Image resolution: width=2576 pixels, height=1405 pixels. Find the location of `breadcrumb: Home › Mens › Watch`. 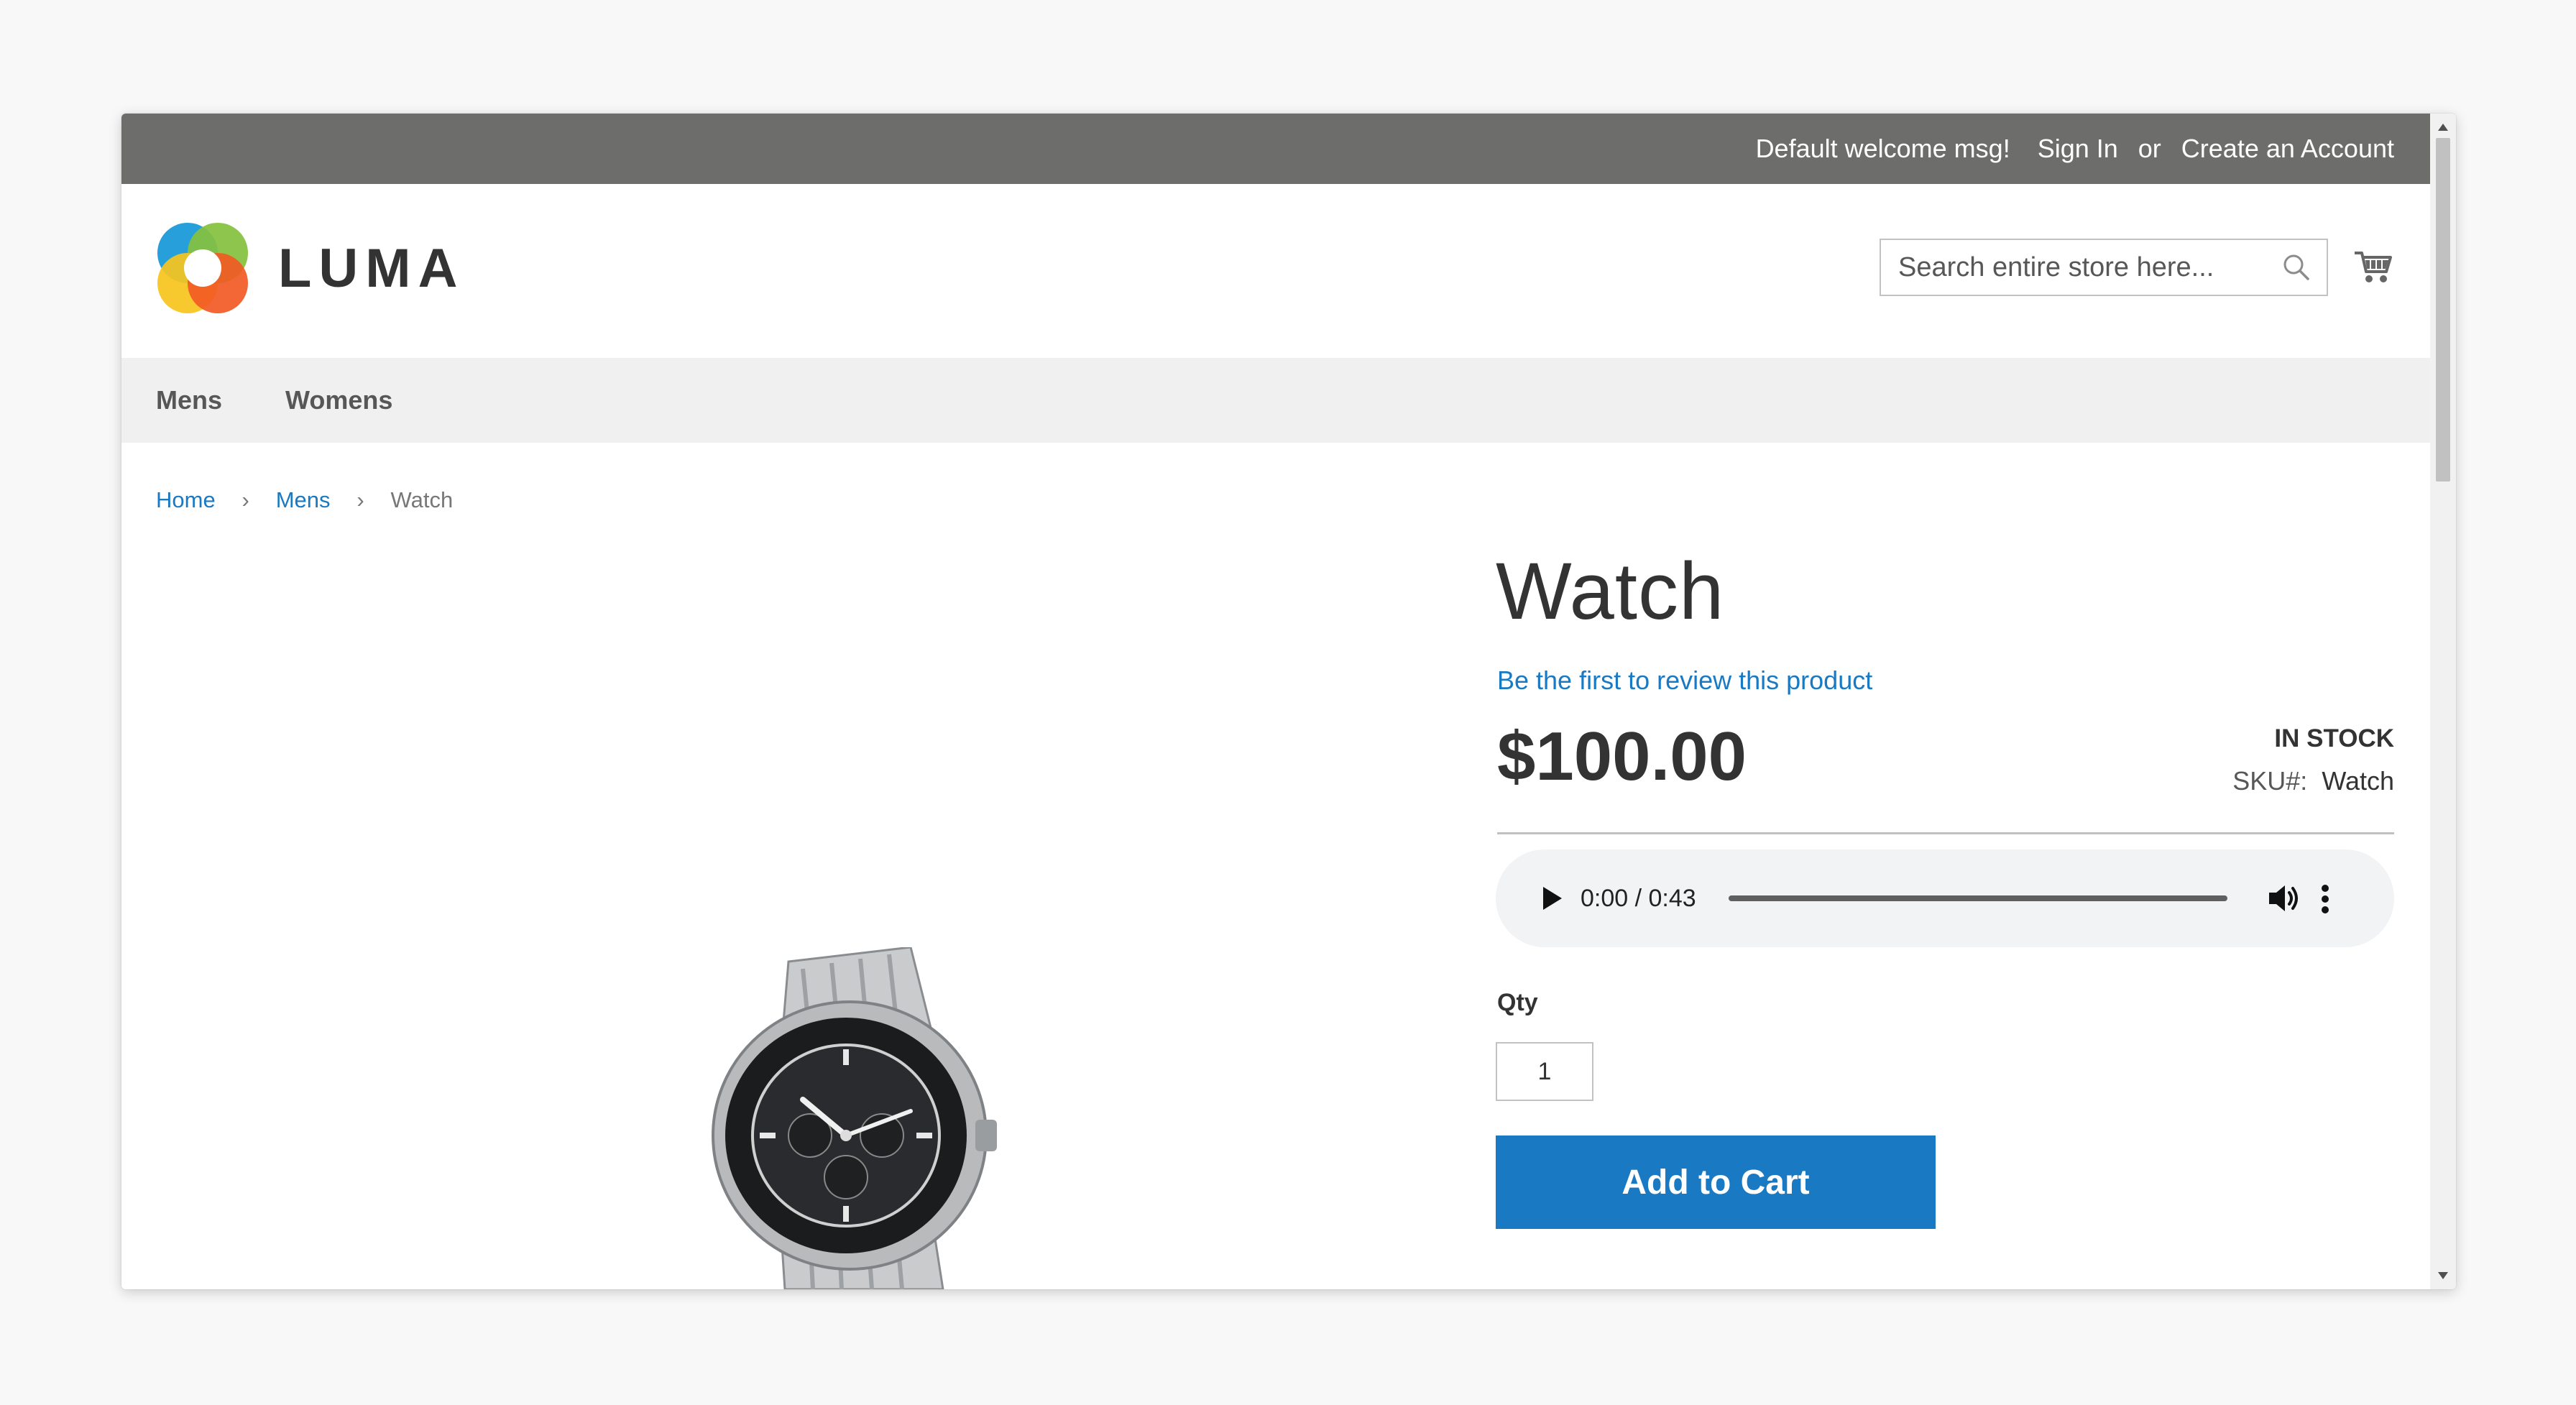

breadcrumb: Home › Mens › Watch is located at coordinates (304, 500).